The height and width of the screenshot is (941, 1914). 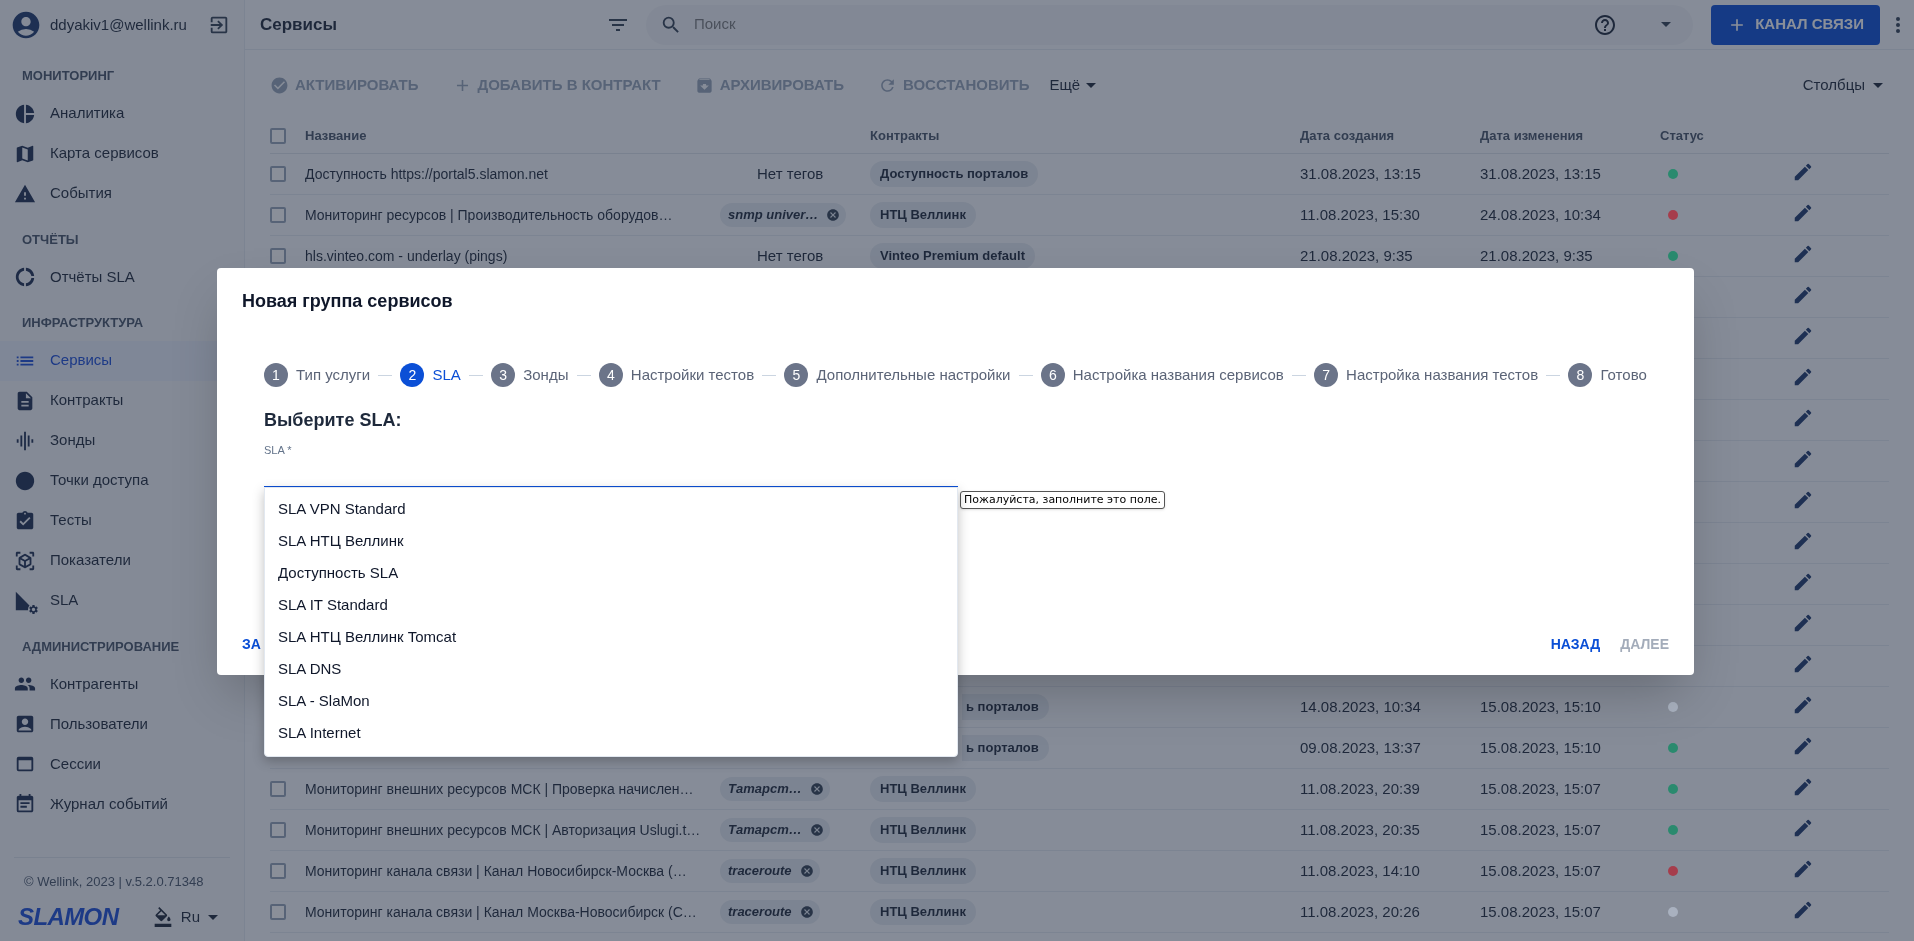 I want to click on validation-tooltip: Пожалуйста, заполните это поле., so click(x=1062, y=499).